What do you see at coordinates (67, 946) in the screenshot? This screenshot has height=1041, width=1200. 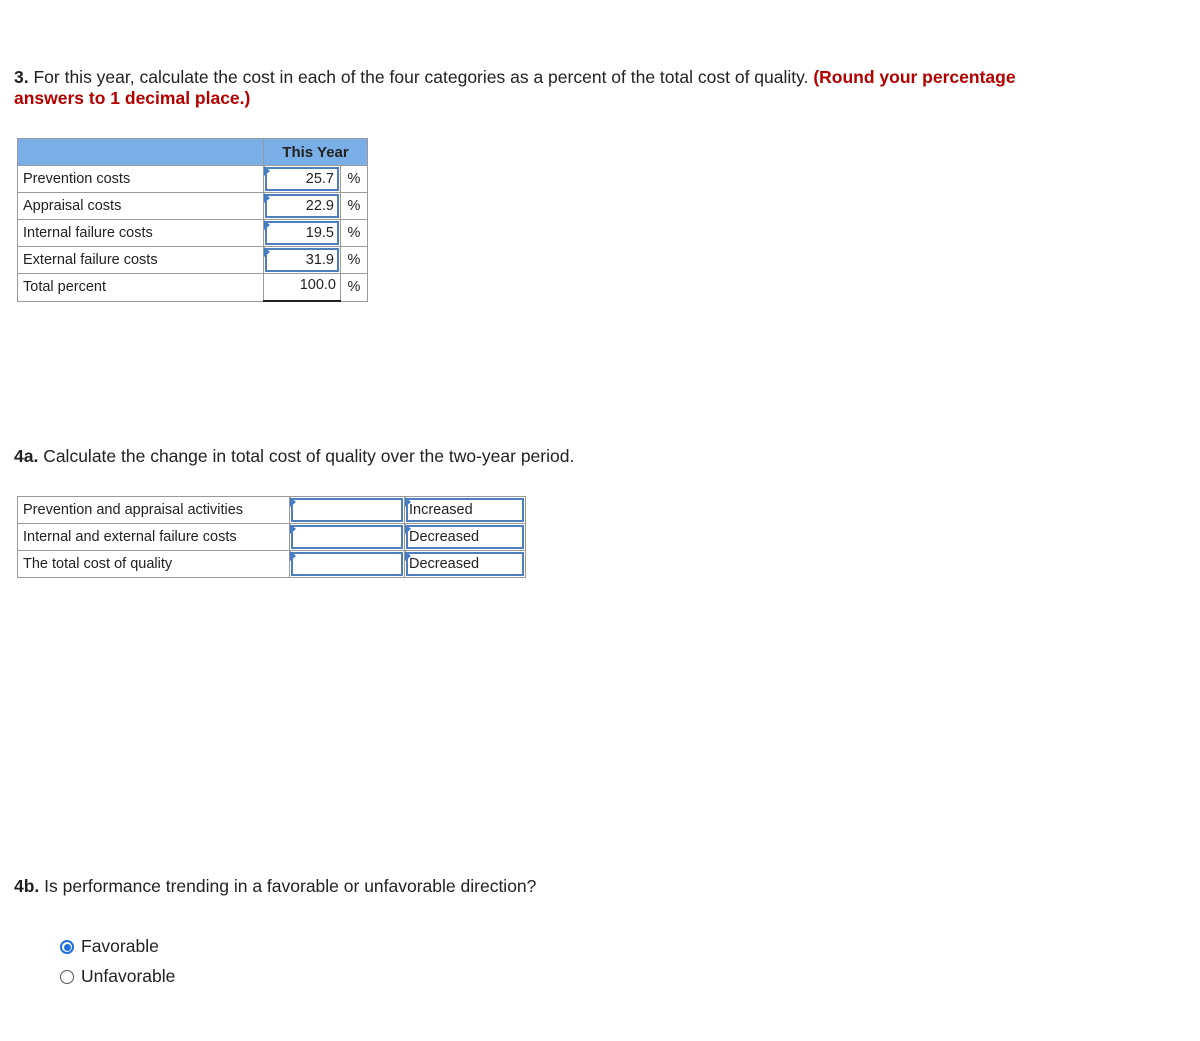 I see `radio-selected-icon` at bounding box center [67, 946].